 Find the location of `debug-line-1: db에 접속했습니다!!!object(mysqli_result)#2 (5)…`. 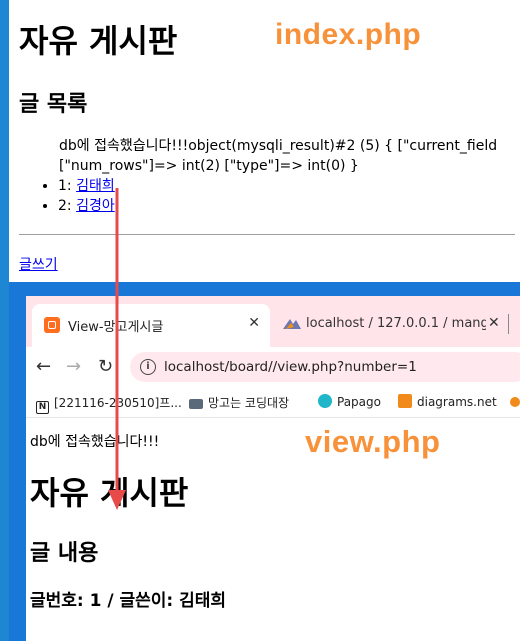

debug-line-1: db에 접속했습니다!!!object(mysqli_result)#2 (5)… is located at coordinates (278, 146).